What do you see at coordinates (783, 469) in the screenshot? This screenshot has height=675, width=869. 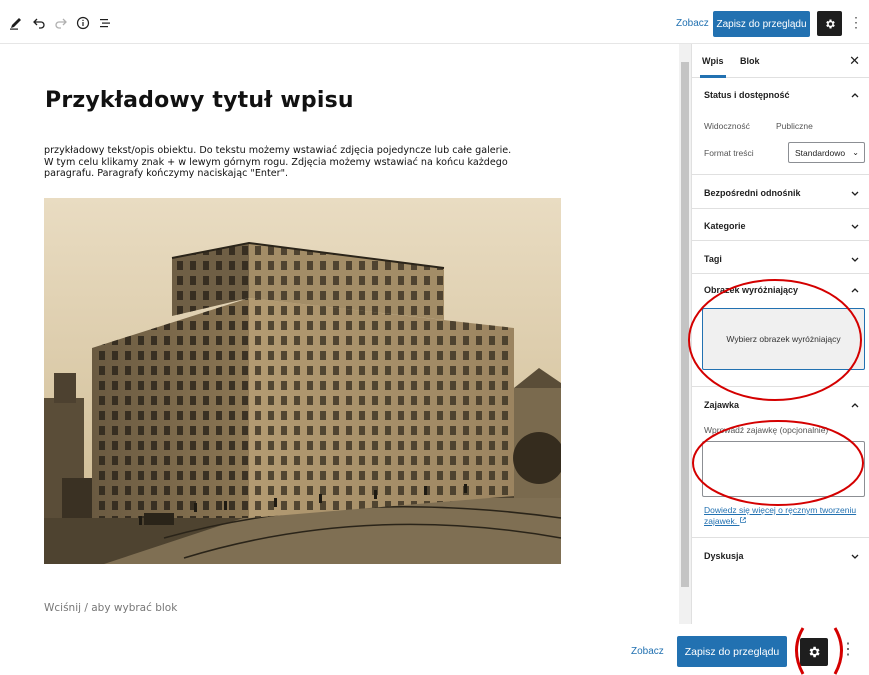 I see `excerpt-textarea` at bounding box center [783, 469].